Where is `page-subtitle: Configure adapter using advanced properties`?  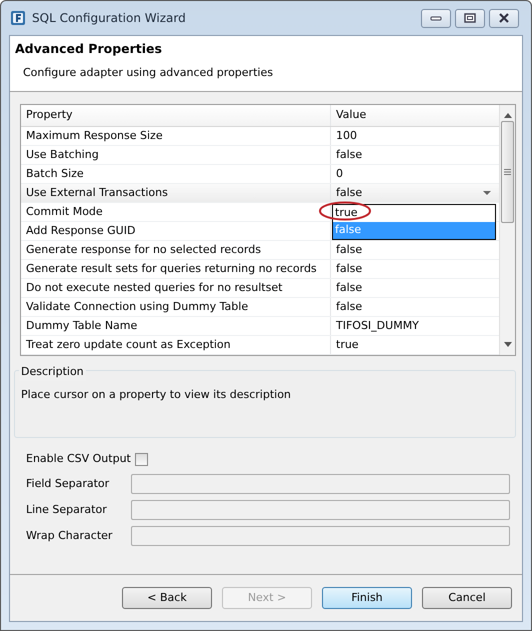
page-subtitle: Configure adapter using advanced properties is located at coordinates (148, 72).